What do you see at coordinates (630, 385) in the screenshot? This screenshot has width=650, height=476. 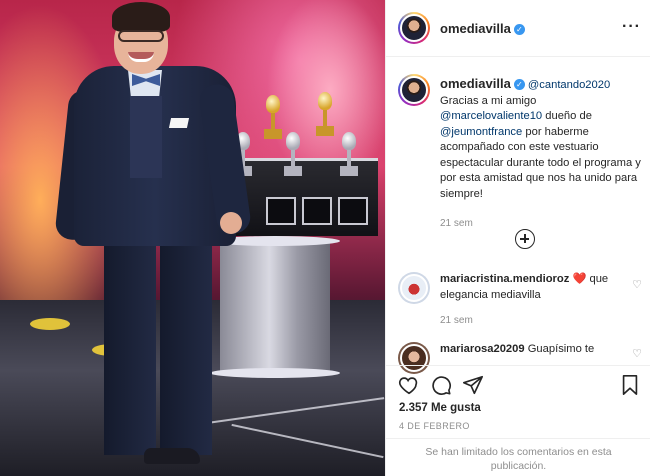 I see `save-bookmark-icon` at bounding box center [630, 385].